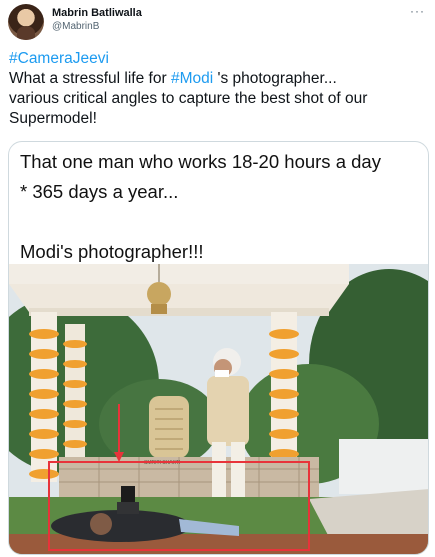  I want to click on tweet-line3: Supermodel!, so click(53, 118).